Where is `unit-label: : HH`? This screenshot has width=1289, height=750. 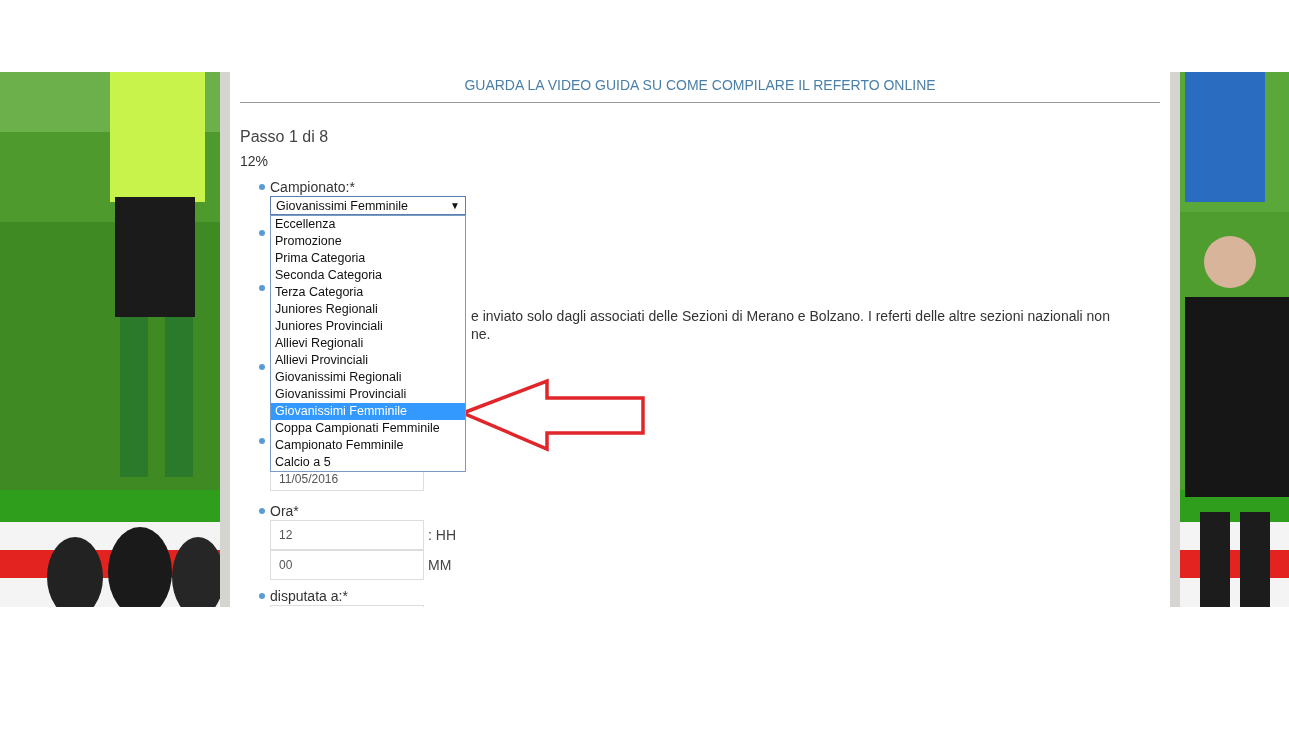
unit-label: : HH is located at coordinates (442, 535).